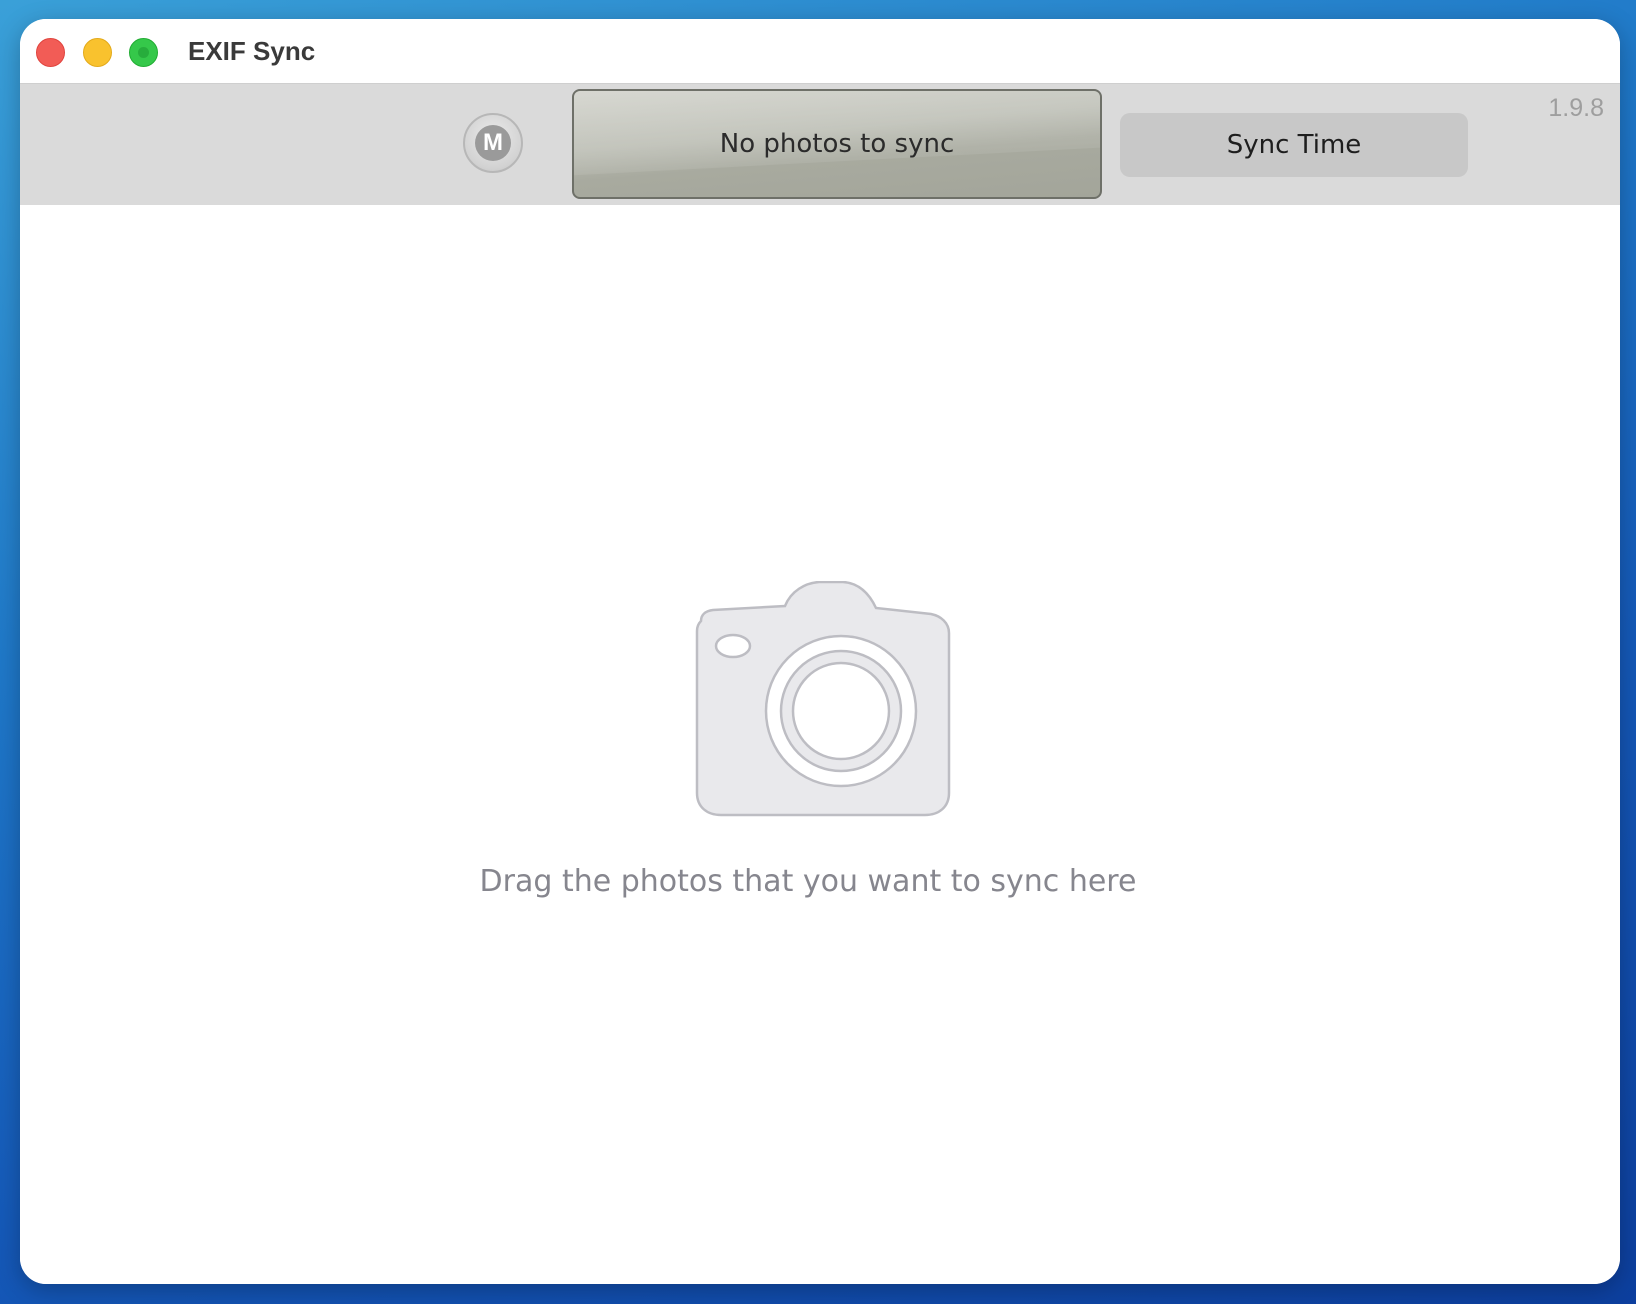  What do you see at coordinates (820, 51) in the screenshot?
I see `title-bar: EXIF Sync` at bounding box center [820, 51].